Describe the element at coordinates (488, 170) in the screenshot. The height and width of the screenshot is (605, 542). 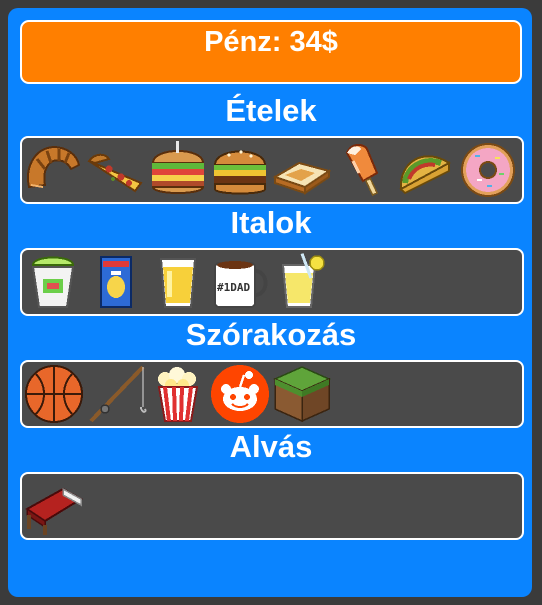
I see `donut-icon` at that location.